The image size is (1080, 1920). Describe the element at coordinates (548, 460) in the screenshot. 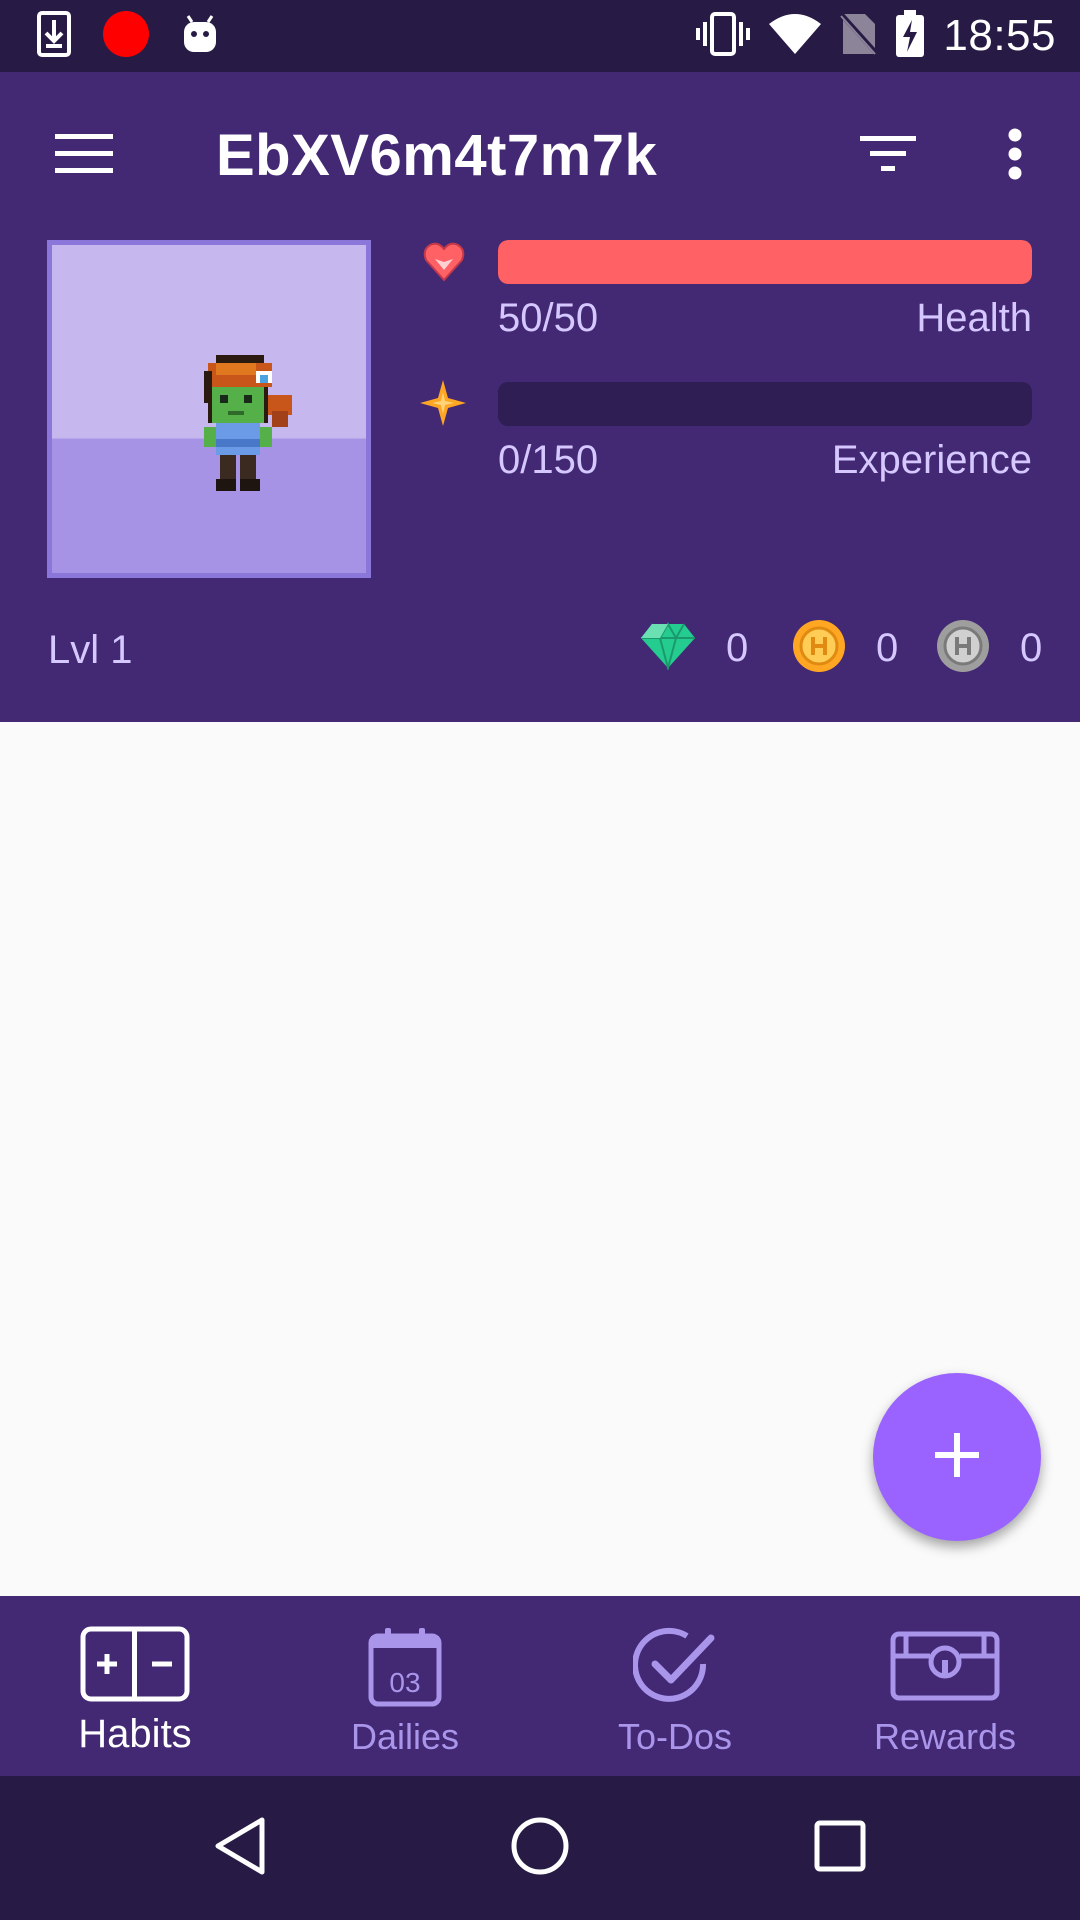

I see `experience-value: 0/150` at that location.